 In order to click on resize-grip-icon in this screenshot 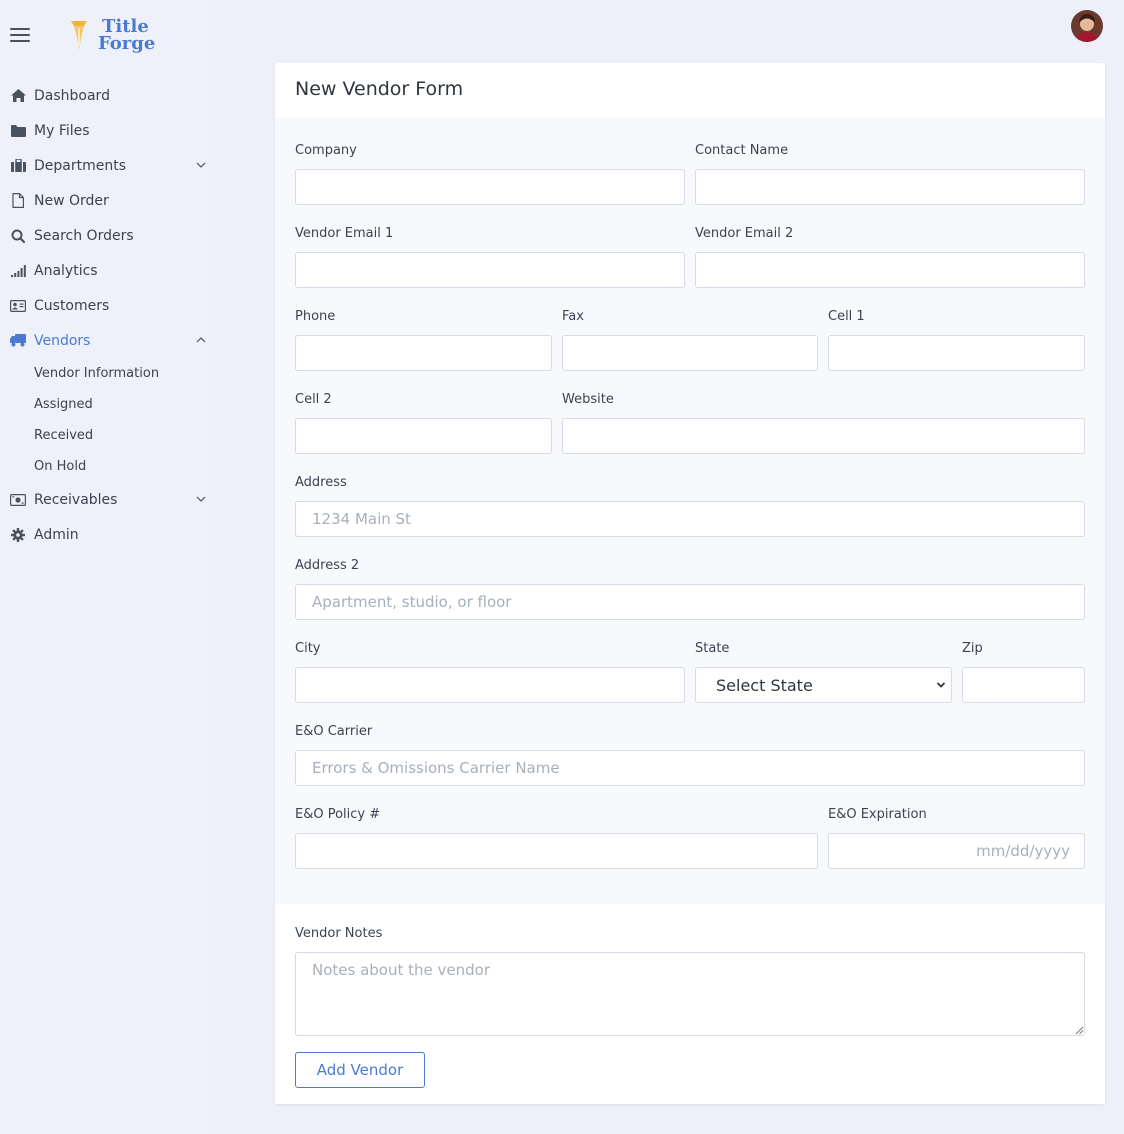, I will do `click(1079, 1030)`.